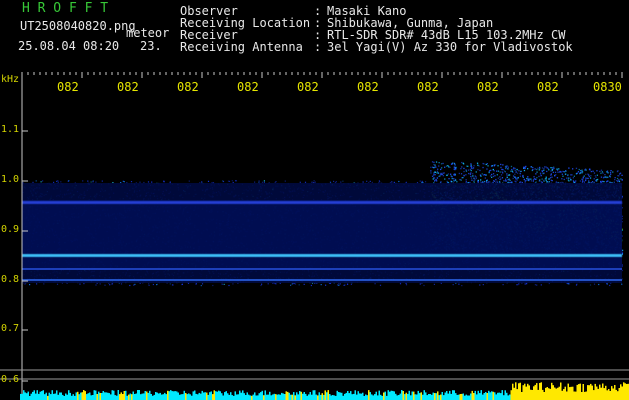 Image resolution: width=629 pixels, height=400 pixels. What do you see at coordinates (10, 229) in the screenshot?
I see `freq-tick-0.9: 0.9` at bounding box center [10, 229].